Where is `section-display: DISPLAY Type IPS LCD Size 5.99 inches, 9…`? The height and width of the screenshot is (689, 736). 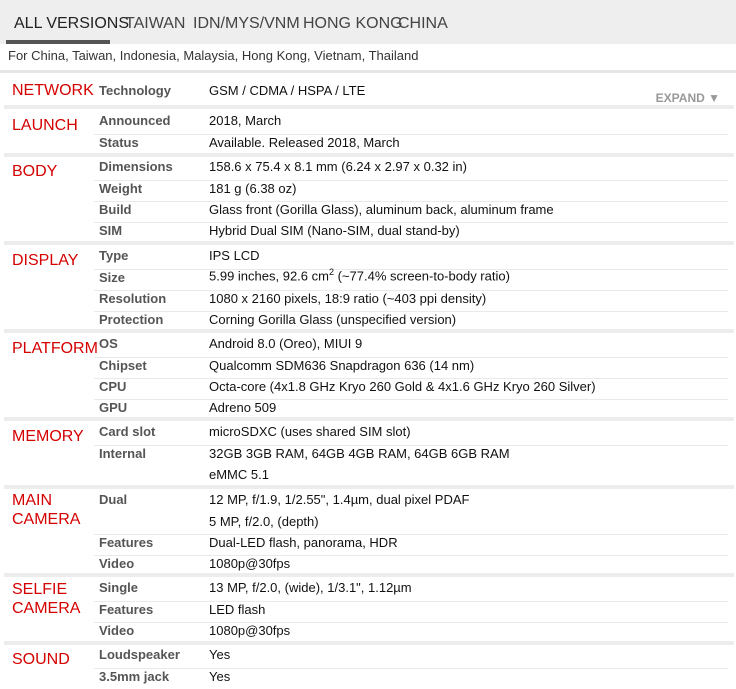 section-display: DISPLAY Type IPS LCD Size 5.99 inches, 9… is located at coordinates (369, 285).